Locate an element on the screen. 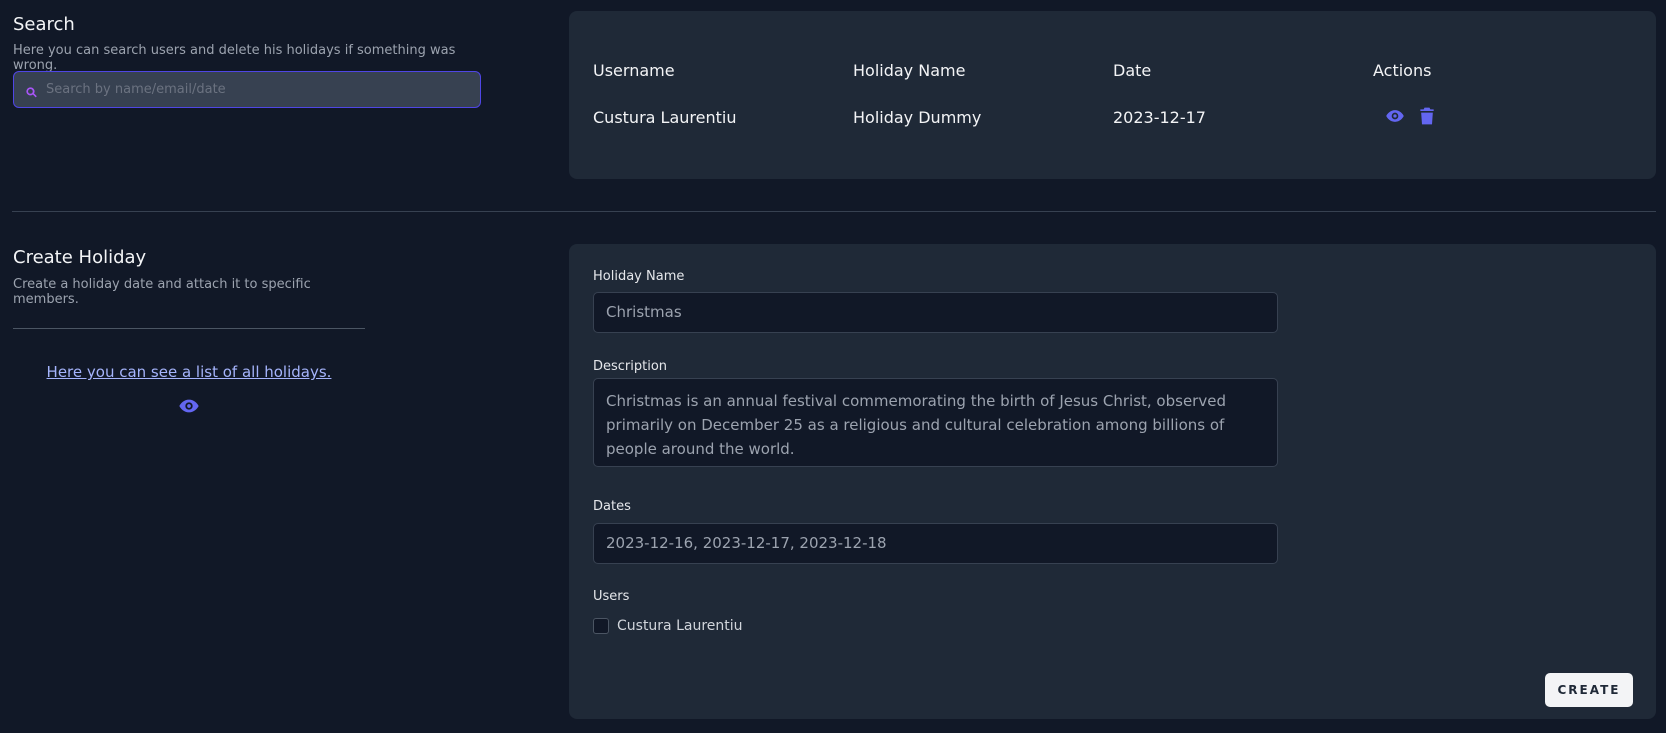  create-divider is located at coordinates (189, 328).